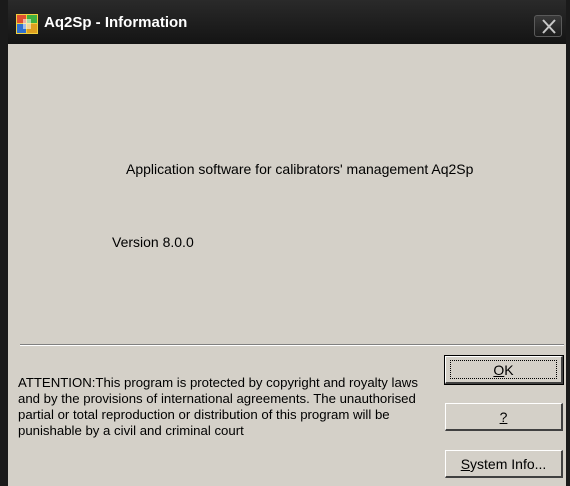 This screenshot has height=486, width=570. What do you see at coordinates (287, 22) in the screenshot?
I see `title-bar: Aq2Sp - Information` at bounding box center [287, 22].